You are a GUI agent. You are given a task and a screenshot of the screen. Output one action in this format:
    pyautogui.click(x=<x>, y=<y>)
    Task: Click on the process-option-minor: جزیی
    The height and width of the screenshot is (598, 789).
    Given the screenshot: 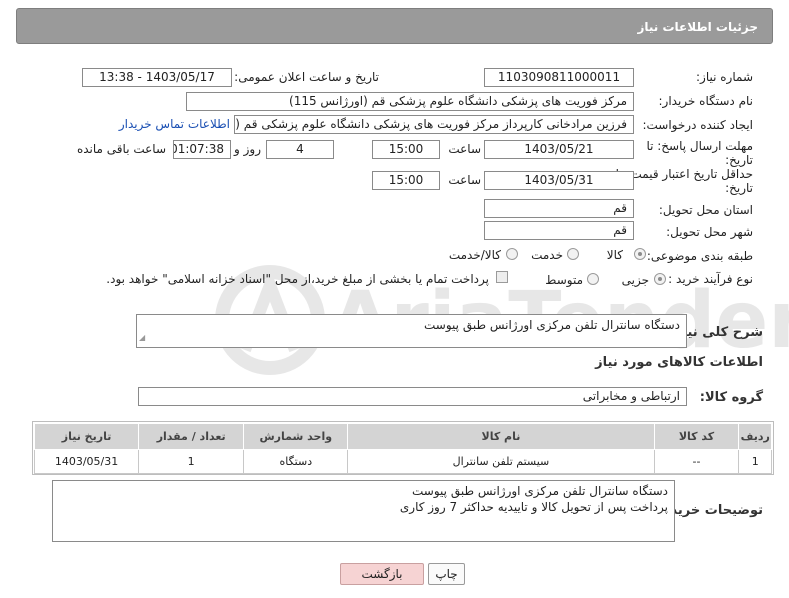 What is the action you would take?
    pyautogui.click(x=635, y=280)
    